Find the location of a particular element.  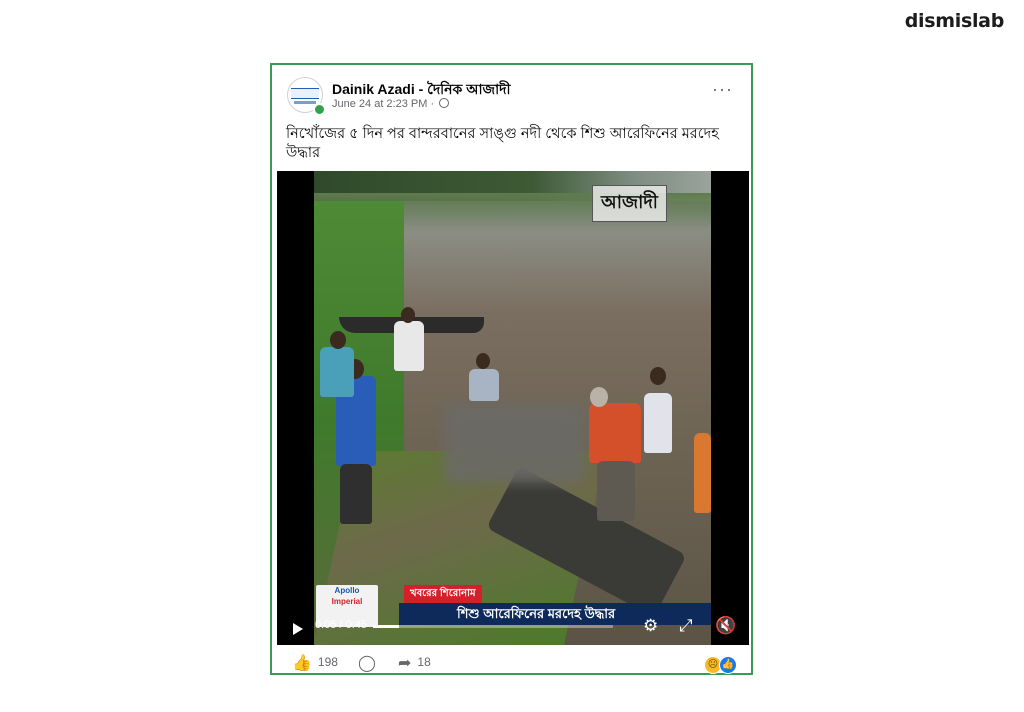

more-icon: ··· is located at coordinates (722, 89).